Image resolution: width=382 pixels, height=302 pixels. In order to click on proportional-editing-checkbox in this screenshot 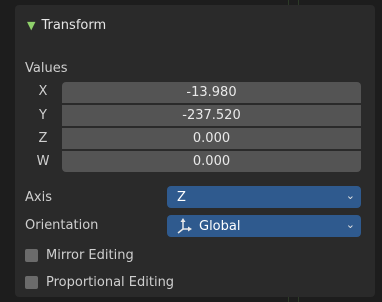, I will do `click(31, 282)`.